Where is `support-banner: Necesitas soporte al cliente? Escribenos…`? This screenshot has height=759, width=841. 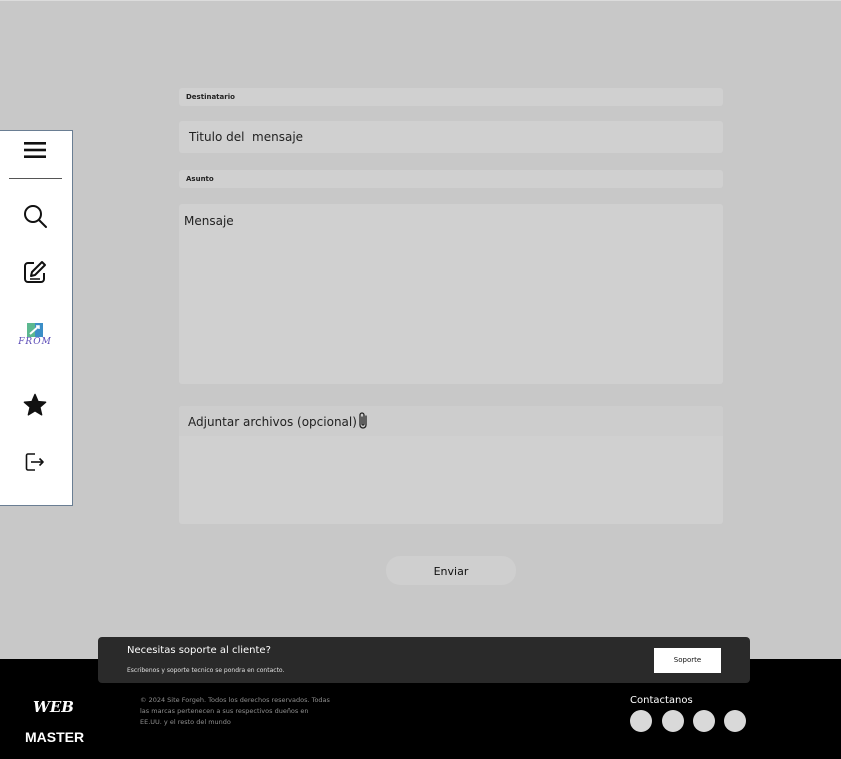
support-banner: Necesitas soporte al cliente? Escribenos… is located at coordinates (424, 660).